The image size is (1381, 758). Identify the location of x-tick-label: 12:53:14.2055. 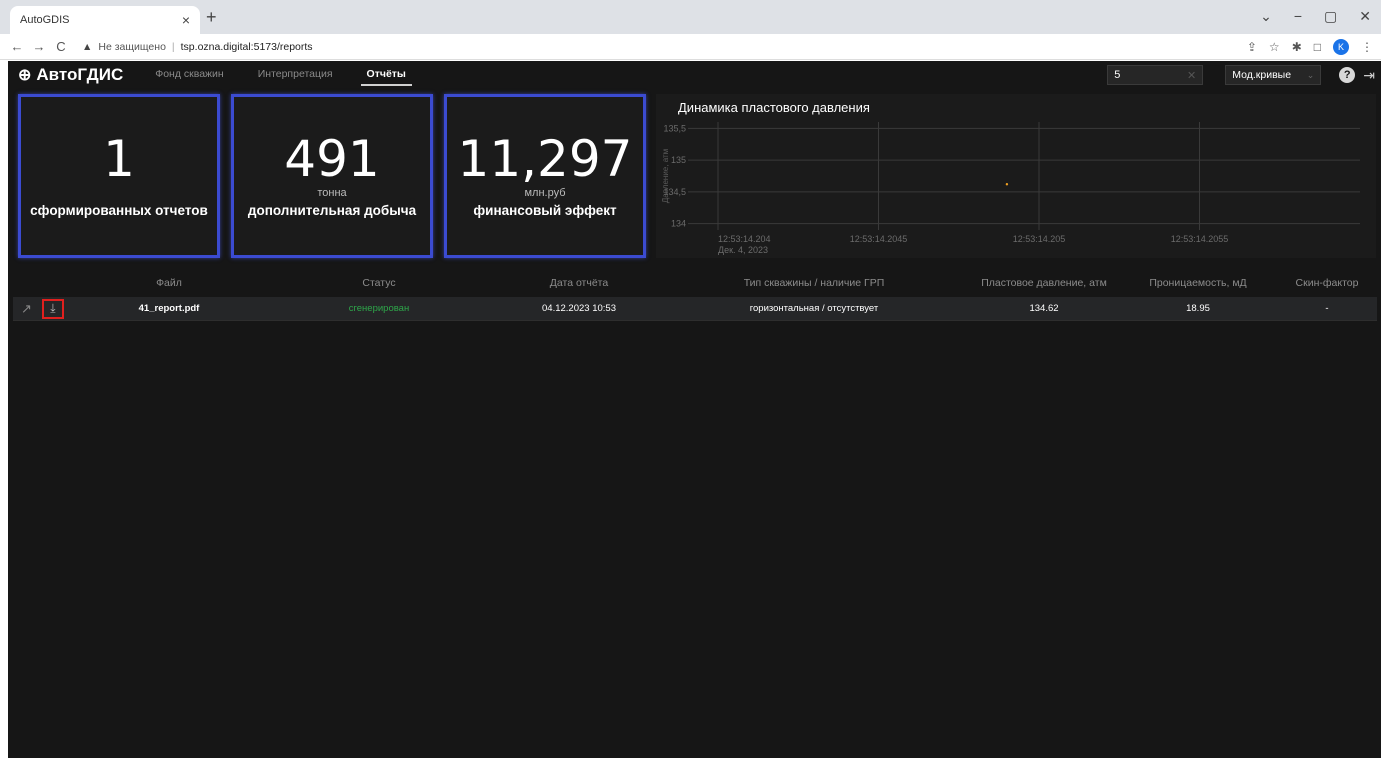
(1200, 239).